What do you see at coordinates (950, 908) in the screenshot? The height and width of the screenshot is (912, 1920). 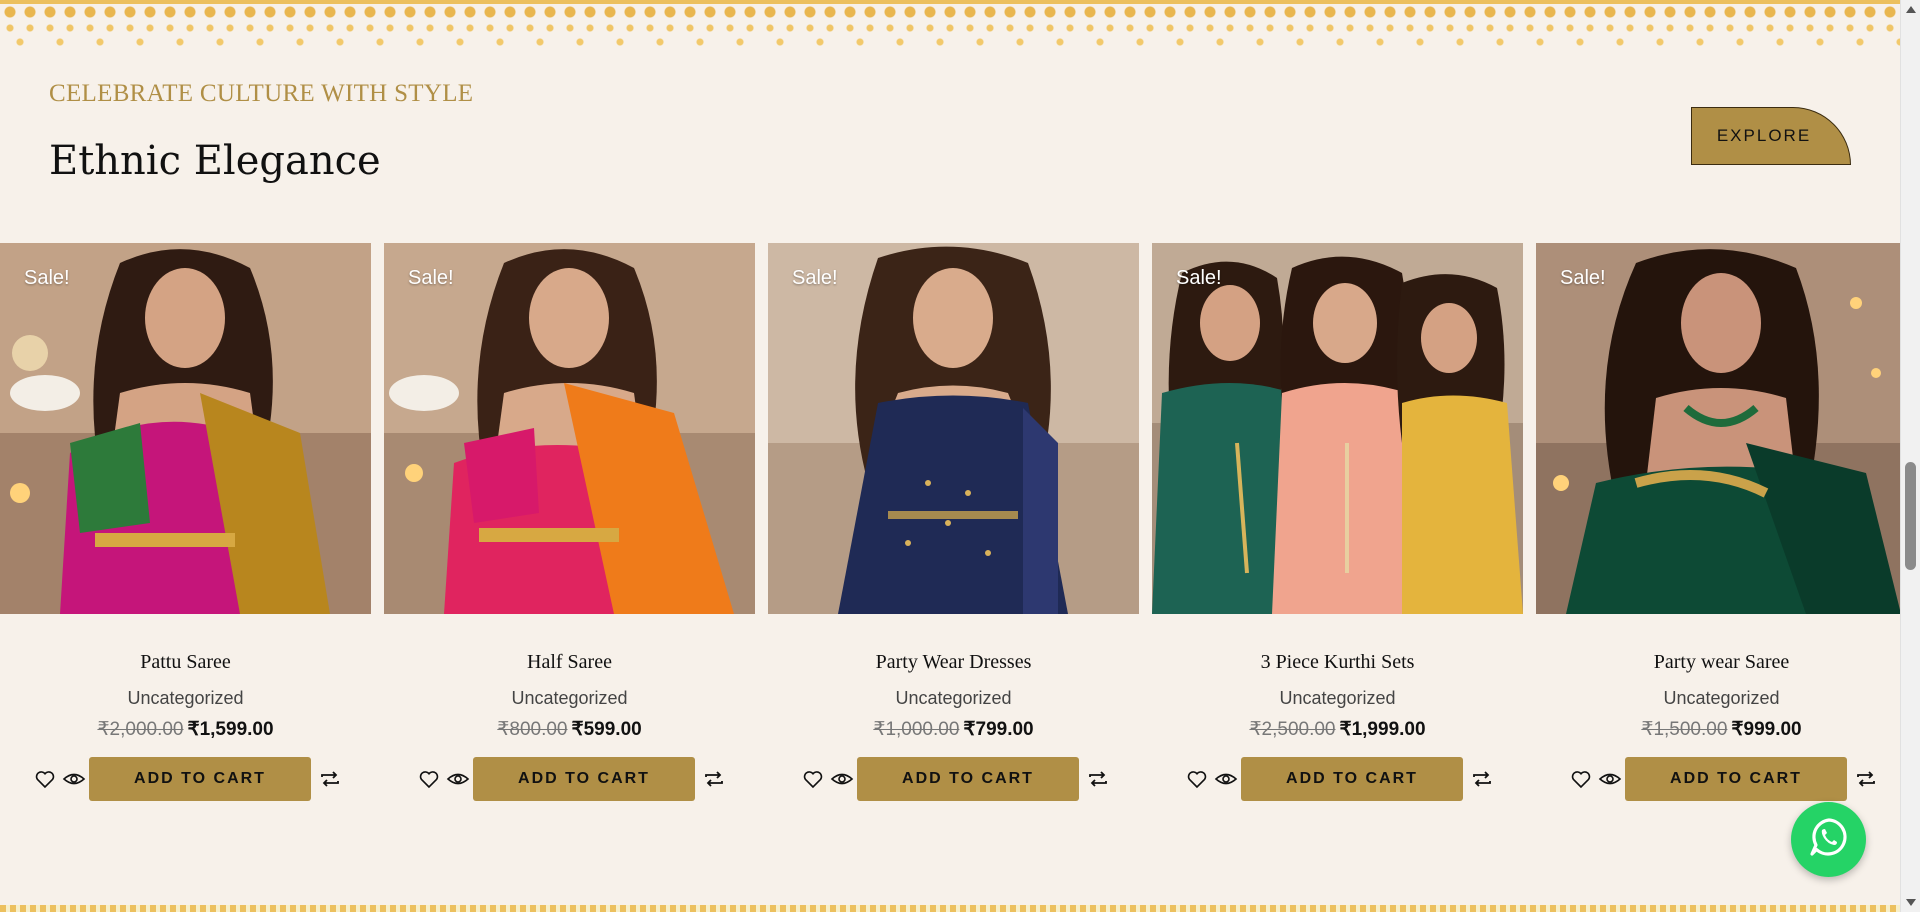 I see `decorative-bottom-border` at bounding box center [950, 908].